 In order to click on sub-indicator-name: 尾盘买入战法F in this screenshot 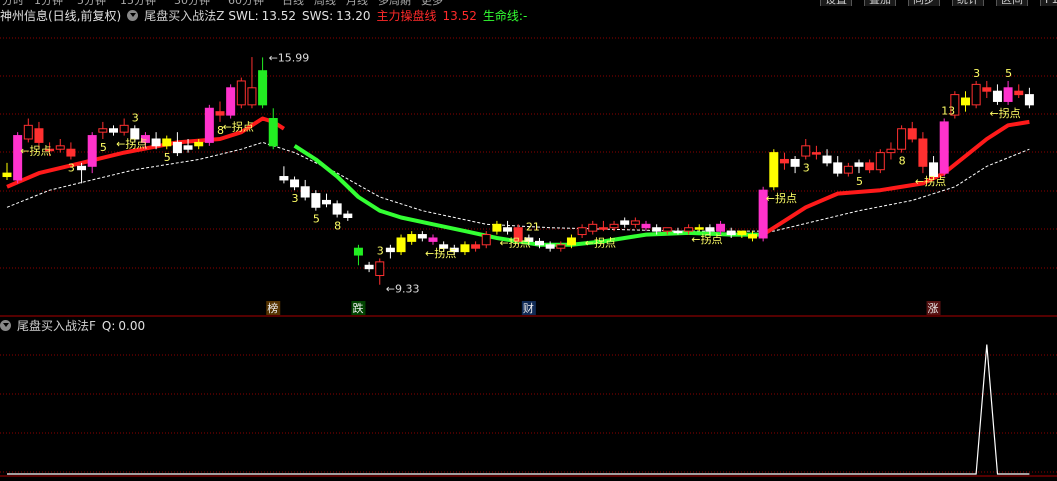, I will do `click(56, 326)`.